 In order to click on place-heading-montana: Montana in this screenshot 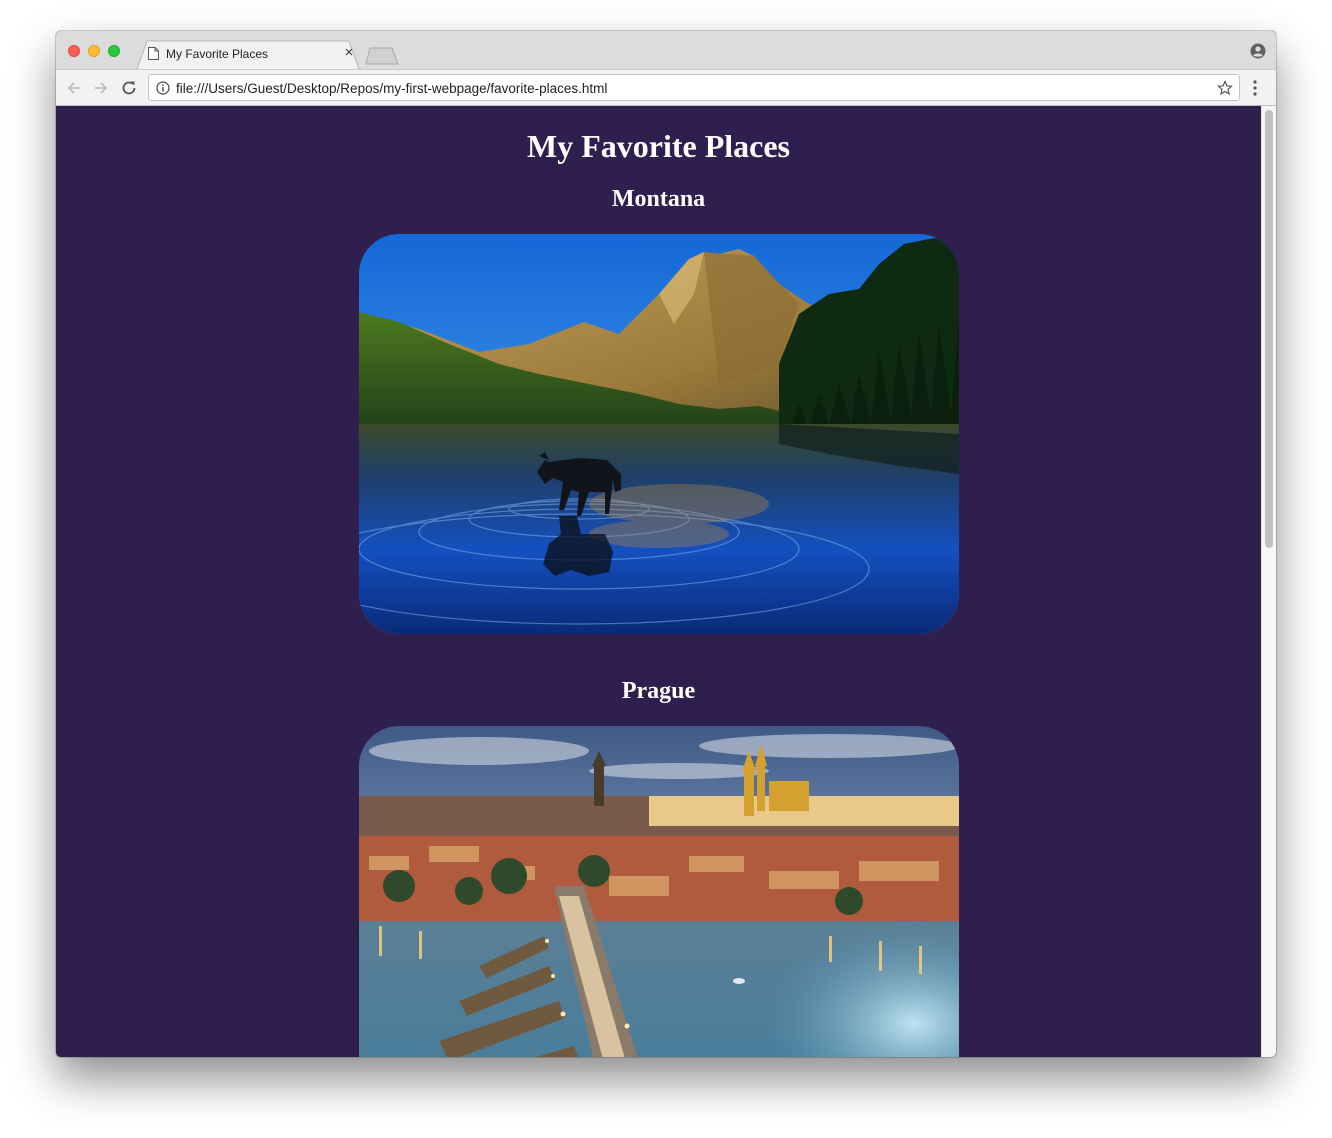, I will do `click(658, 199)`.